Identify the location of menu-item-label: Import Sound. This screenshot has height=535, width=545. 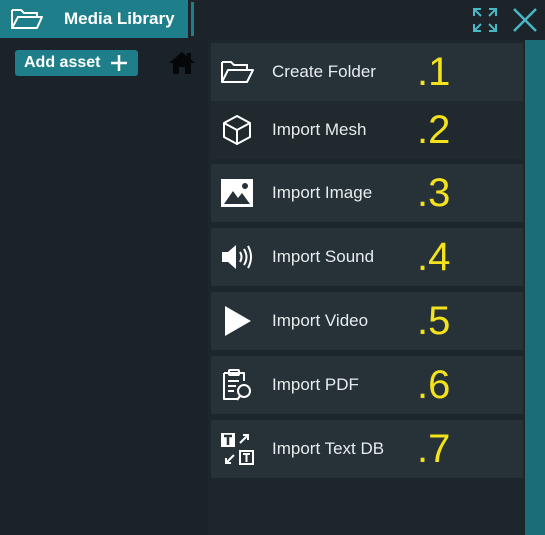
(323, 256).